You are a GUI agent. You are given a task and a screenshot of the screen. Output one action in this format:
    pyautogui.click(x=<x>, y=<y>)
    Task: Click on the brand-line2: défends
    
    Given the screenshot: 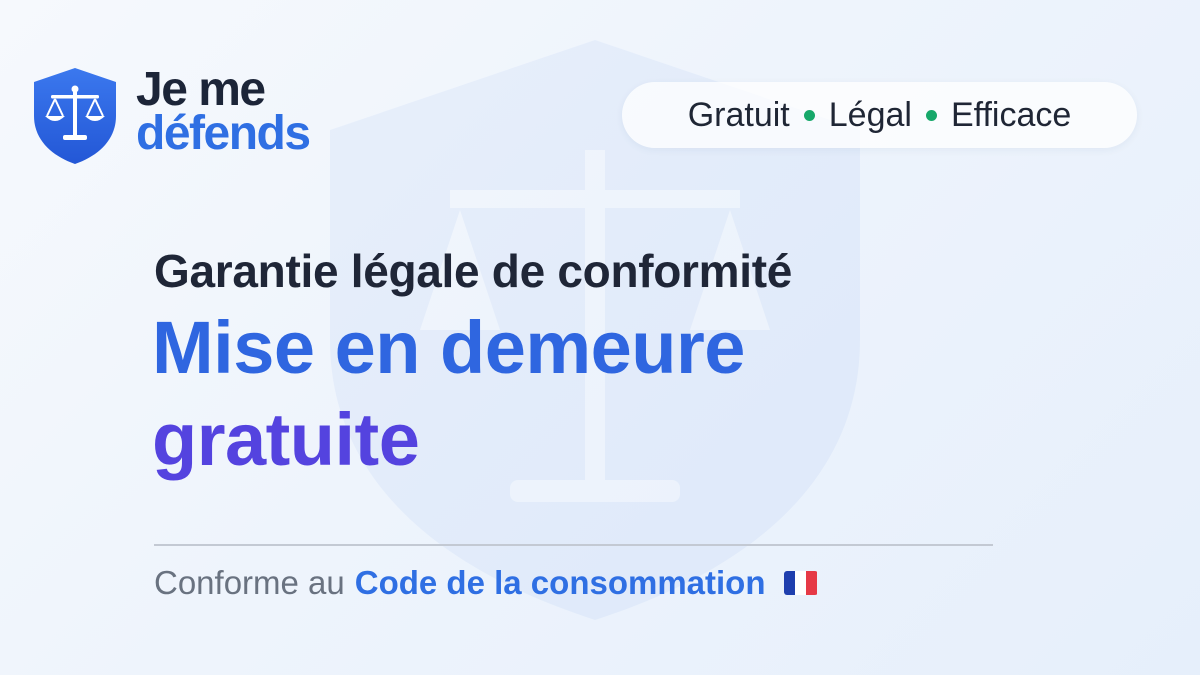 What is the action you would take?
    pyautogui.click(x=223, y=133)
    